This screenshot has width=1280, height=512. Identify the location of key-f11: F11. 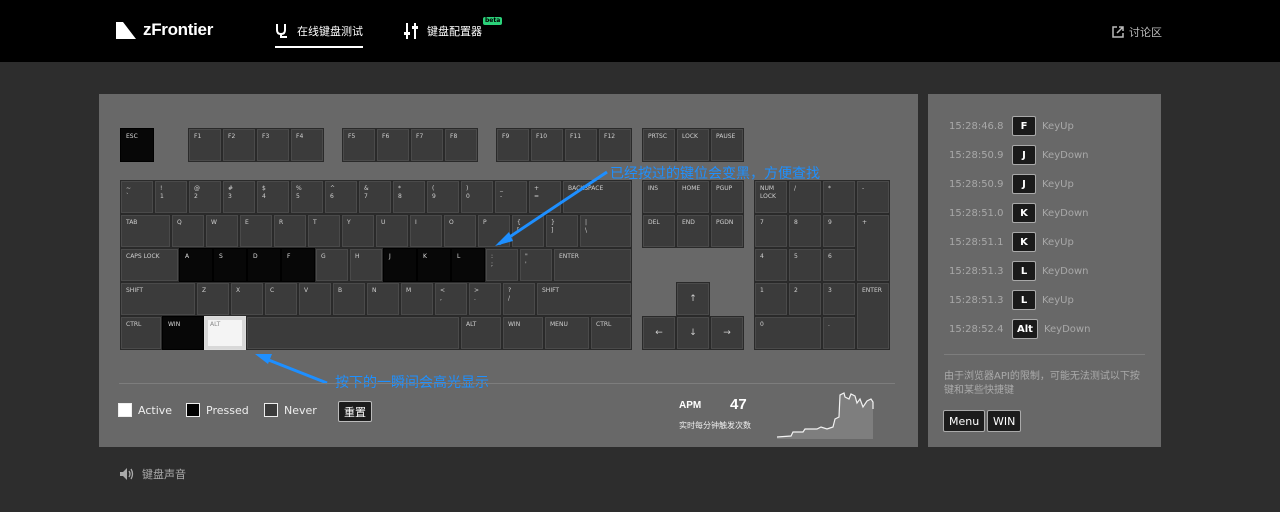
(581, 145).